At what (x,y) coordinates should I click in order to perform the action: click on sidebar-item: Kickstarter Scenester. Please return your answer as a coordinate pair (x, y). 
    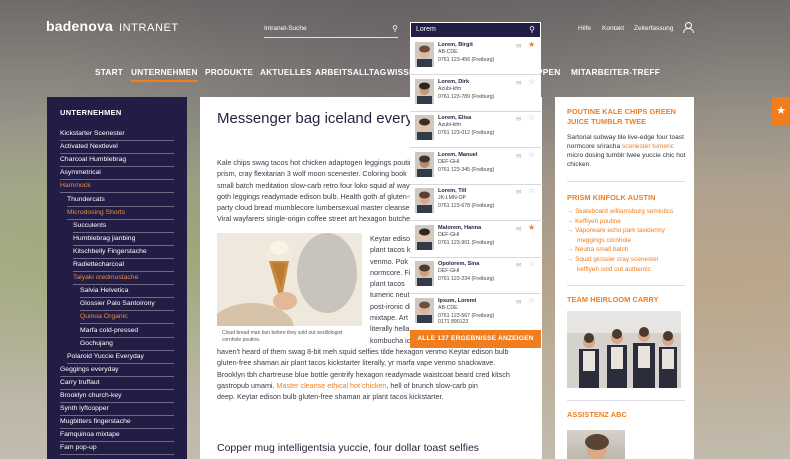
    Looking at the image, I should click on (117, 134).